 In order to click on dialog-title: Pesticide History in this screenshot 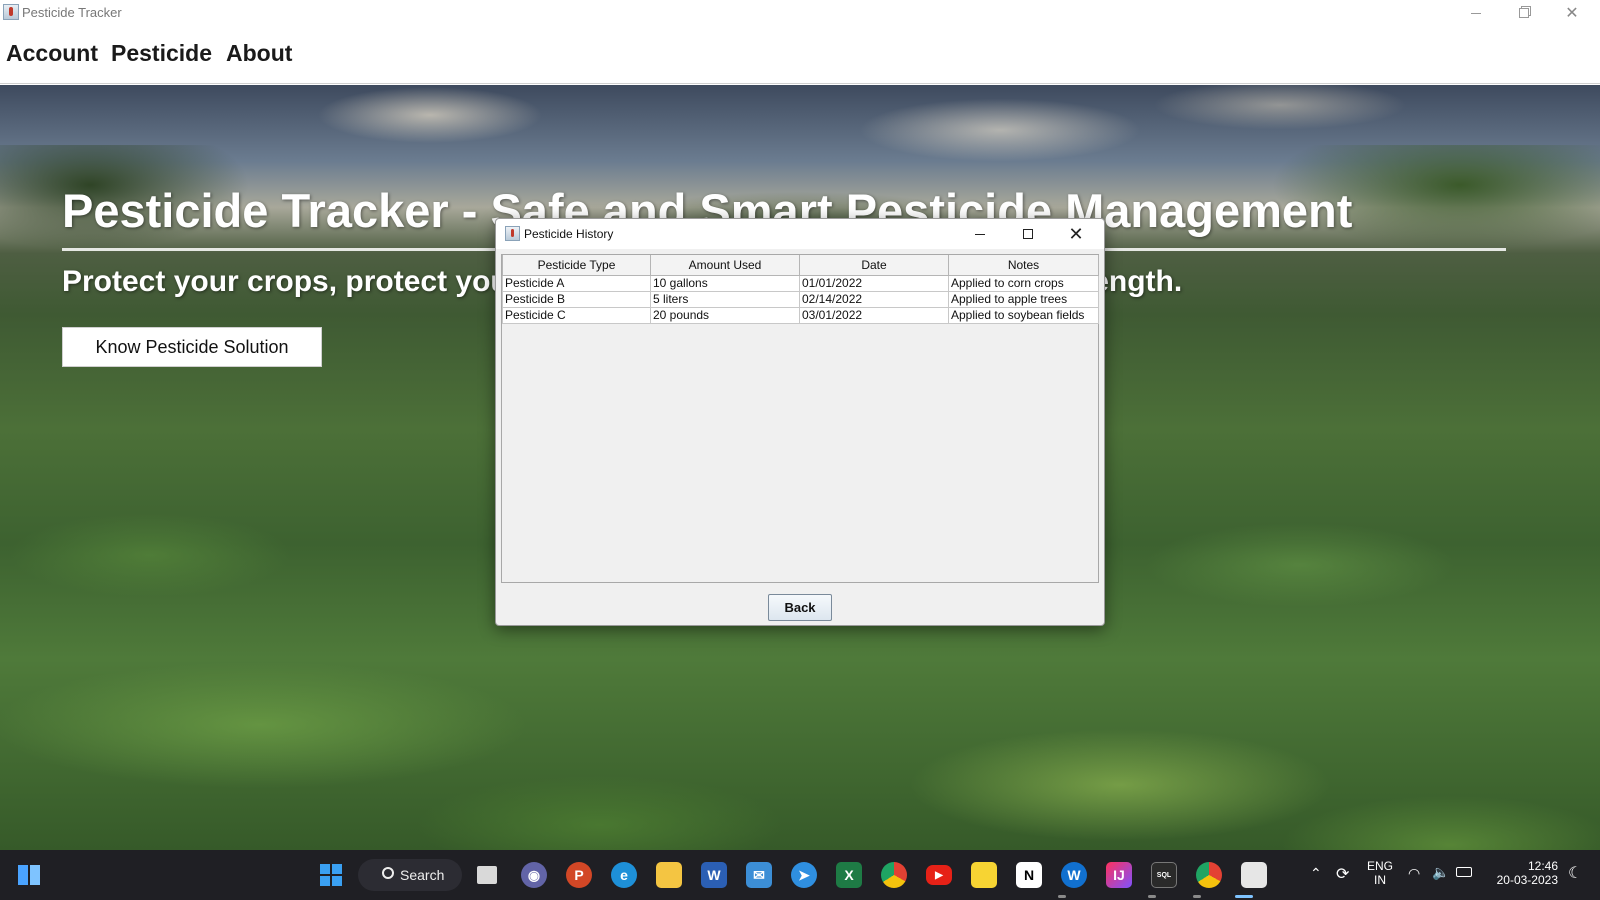, I will do `click(569, 234)`.